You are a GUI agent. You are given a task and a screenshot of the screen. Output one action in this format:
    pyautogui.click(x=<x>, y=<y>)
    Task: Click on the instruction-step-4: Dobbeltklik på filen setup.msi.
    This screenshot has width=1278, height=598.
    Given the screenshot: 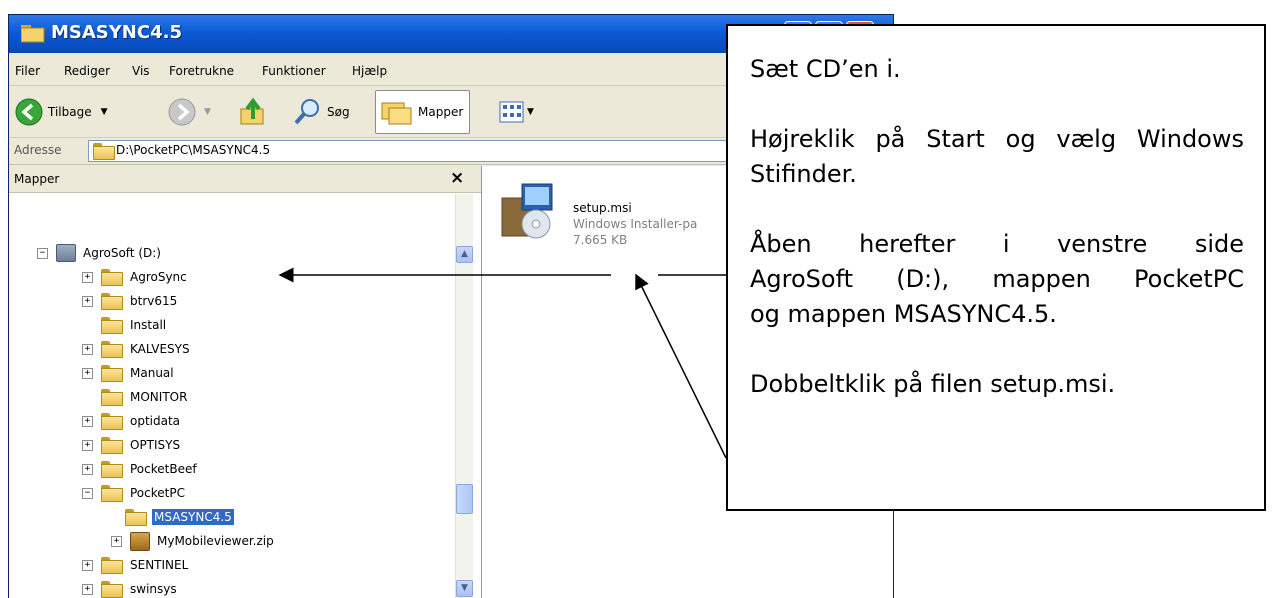 What is the action you would take?
    pyautogui.click(x=933, y=384)
    